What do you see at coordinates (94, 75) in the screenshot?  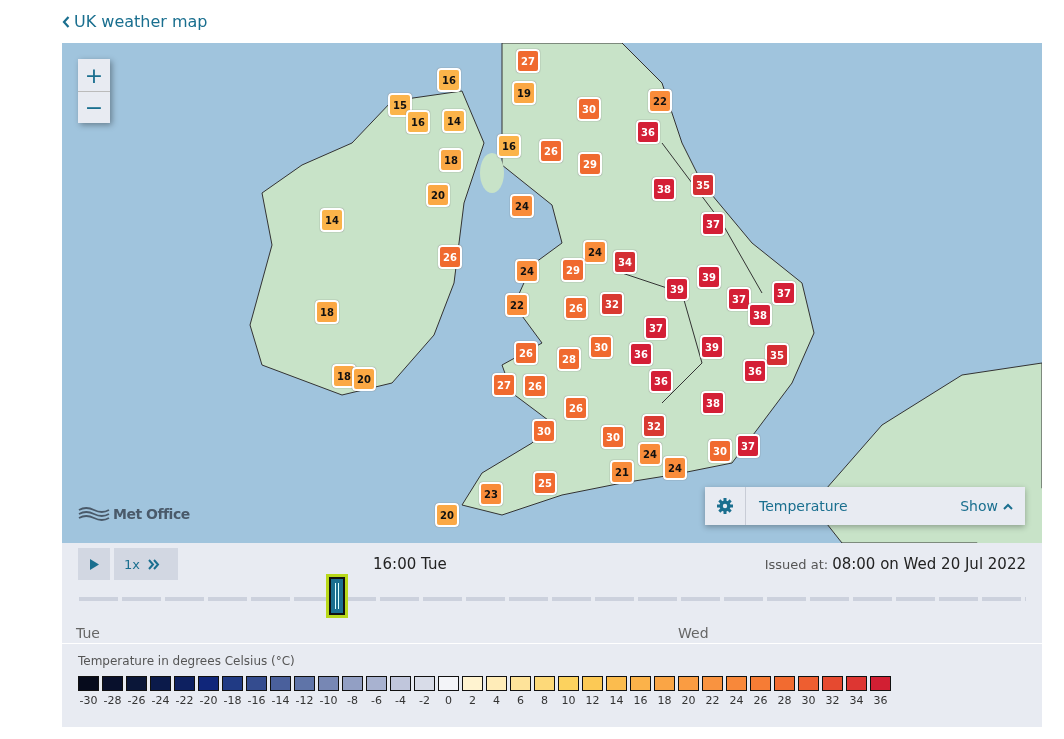 I see `zoom-in-button: +` at bounding box center [94, 75].